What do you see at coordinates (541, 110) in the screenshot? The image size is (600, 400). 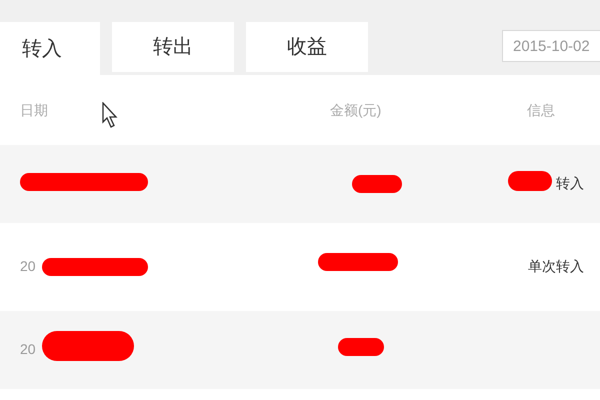 I see `column-header: 信息` at bounding box center [541, 110].